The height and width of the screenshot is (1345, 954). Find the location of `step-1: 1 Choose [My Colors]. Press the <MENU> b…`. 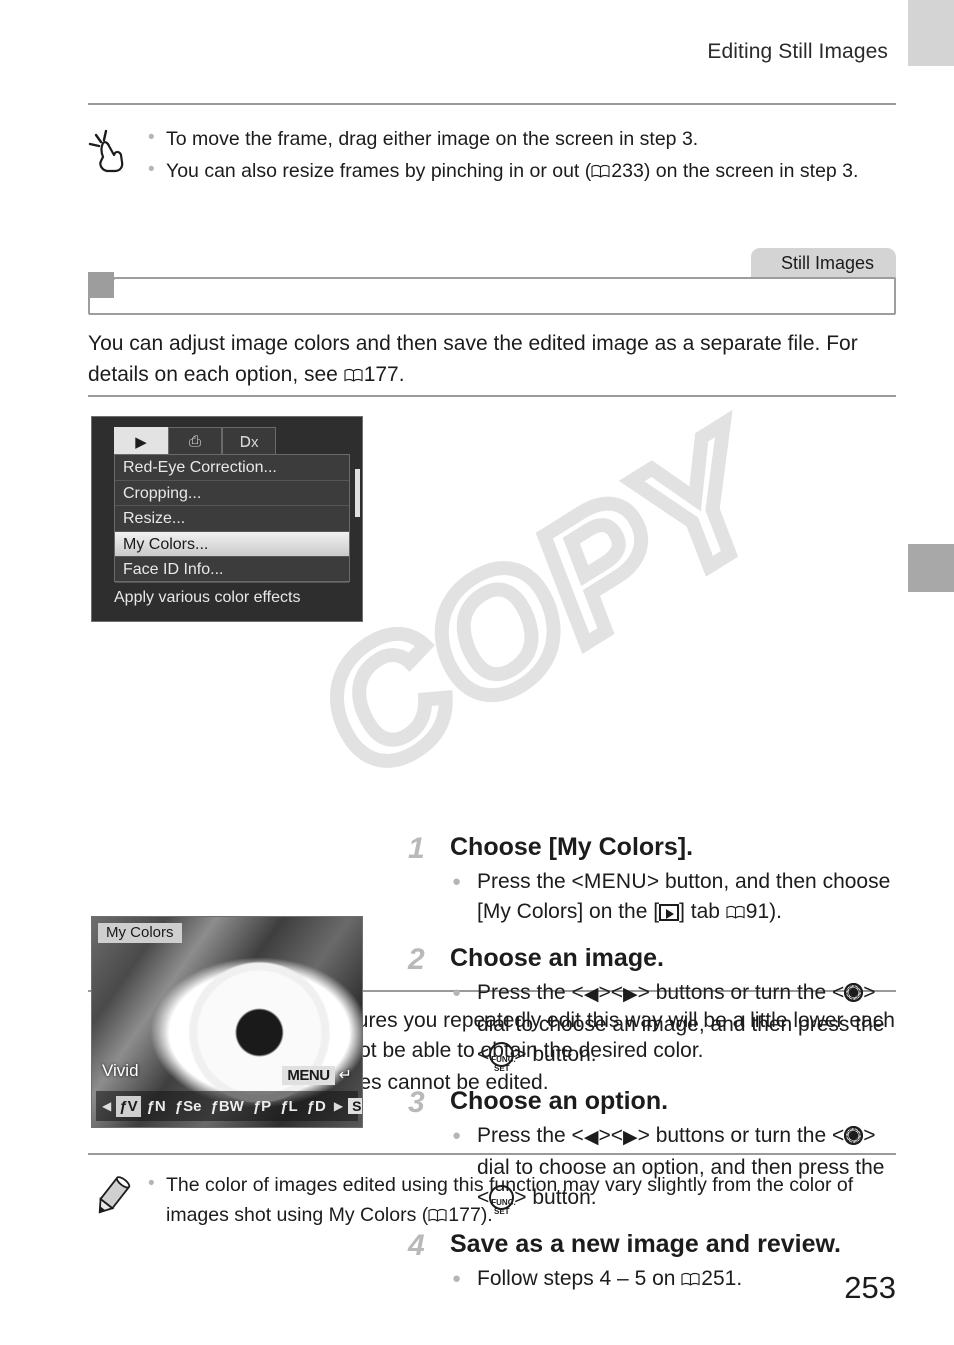

step-1: 1 Choose [My Colors]. Press the <MENU> b… is located at coordinates (652, 878).